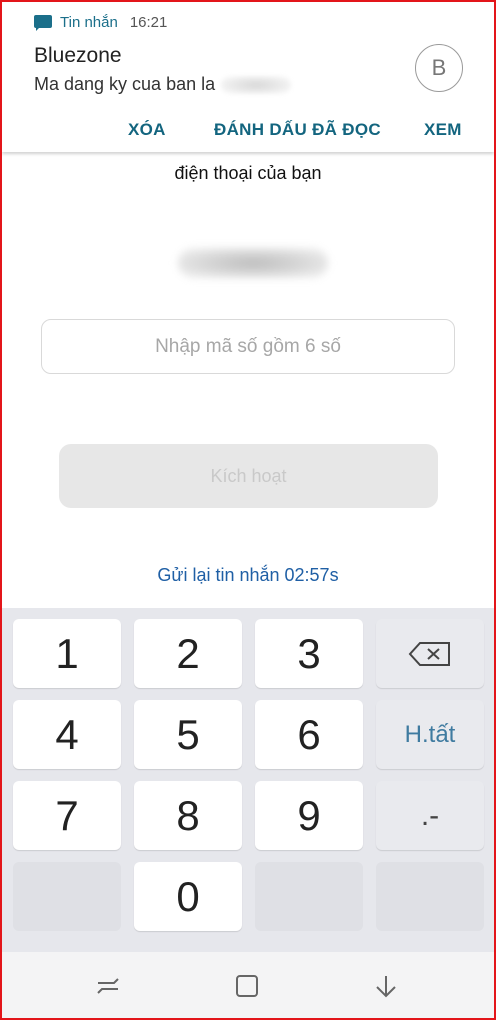 Image resolution: width=496 pixels, height=1020 pixels. What do you see at coordinates (253, 263) in the screenshot?
I see `blurred-phone-number` at bounding box center [253, 263].